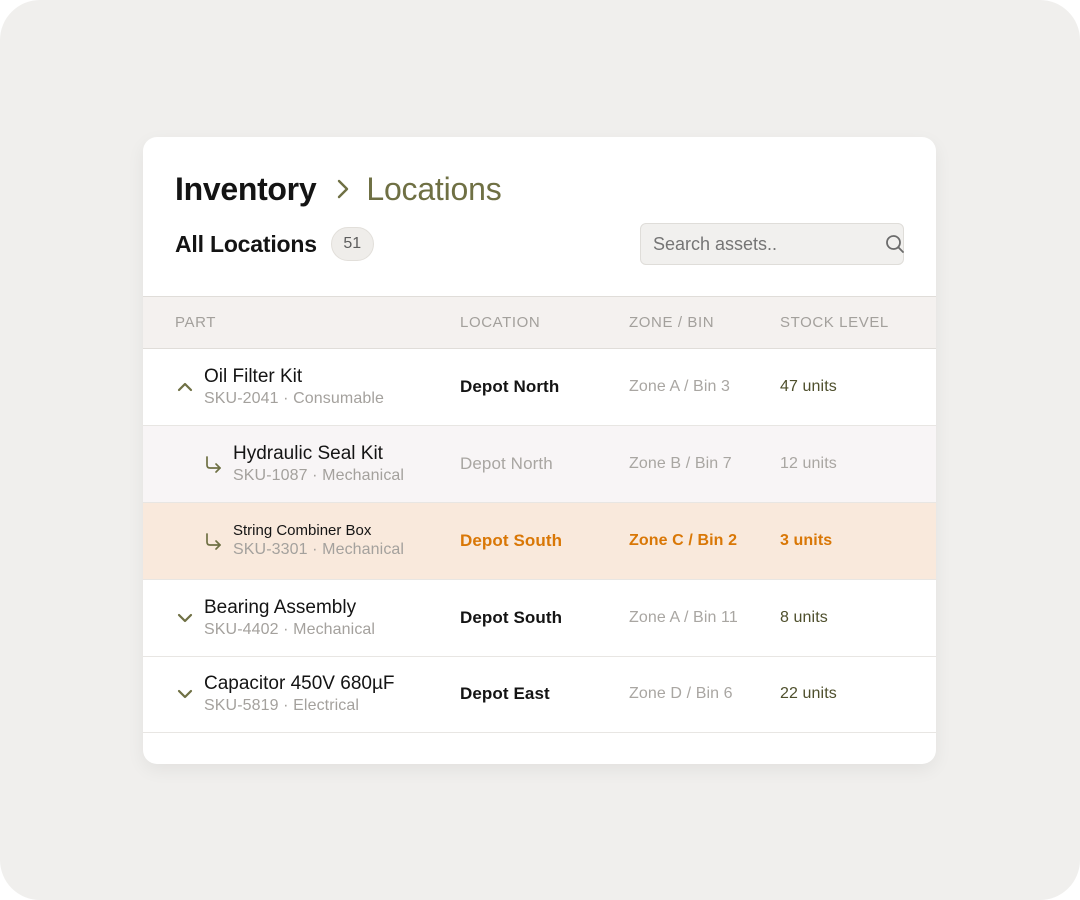  Describe the element at coordinates (834, 322) in the screenshot. I see `column-header-stock: STOCK LEVEL` at that location.